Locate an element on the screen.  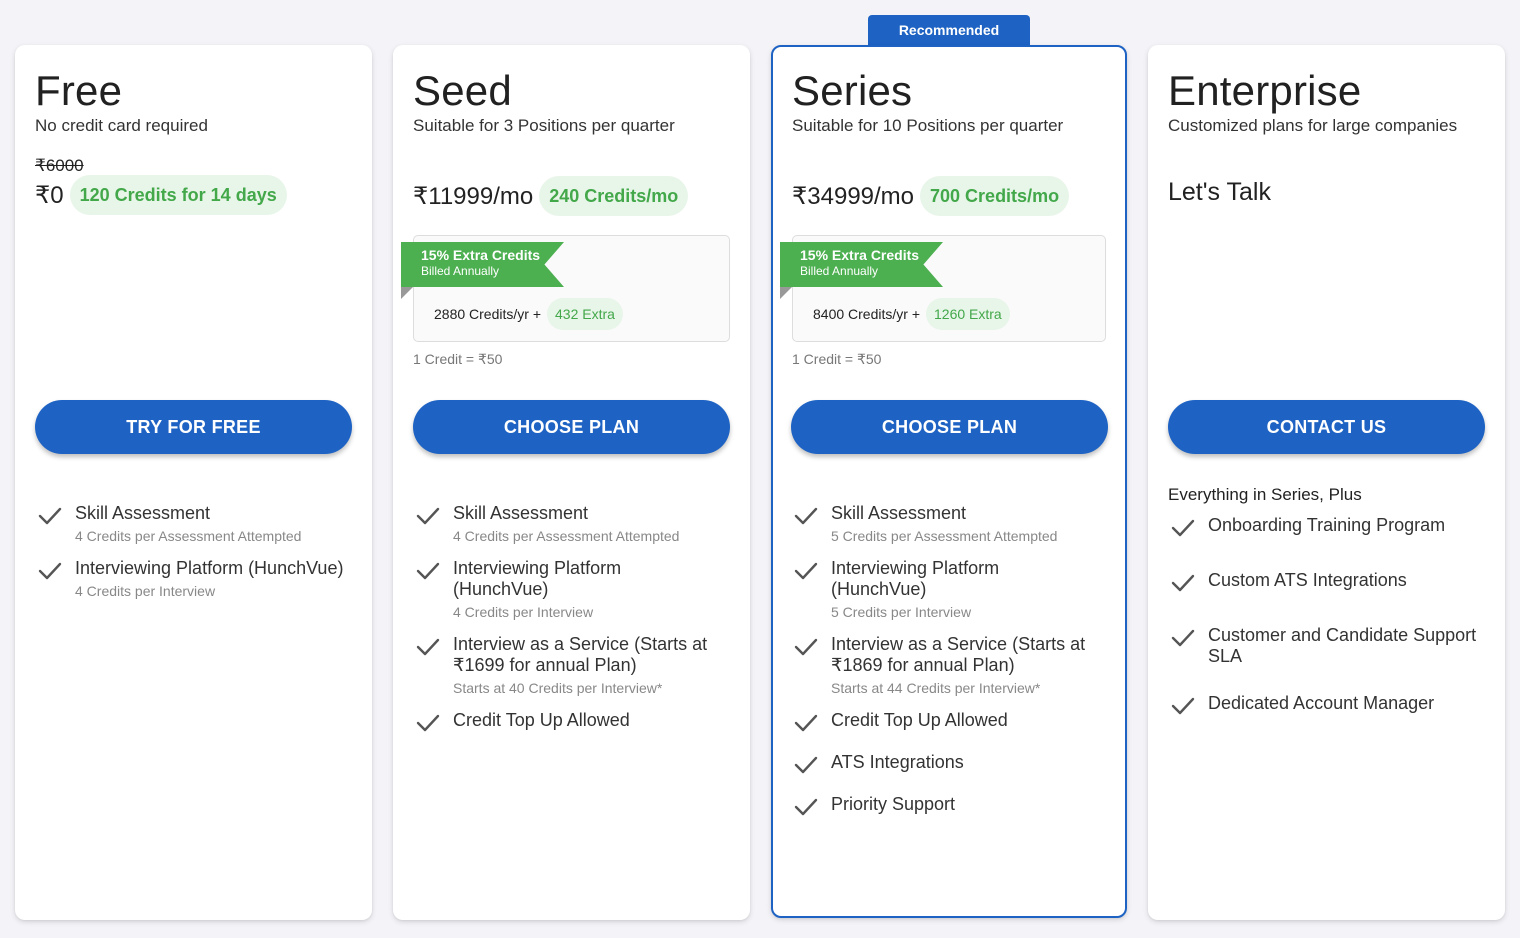
feature-body: ATS Integrations is located at coordinates (897, 766).